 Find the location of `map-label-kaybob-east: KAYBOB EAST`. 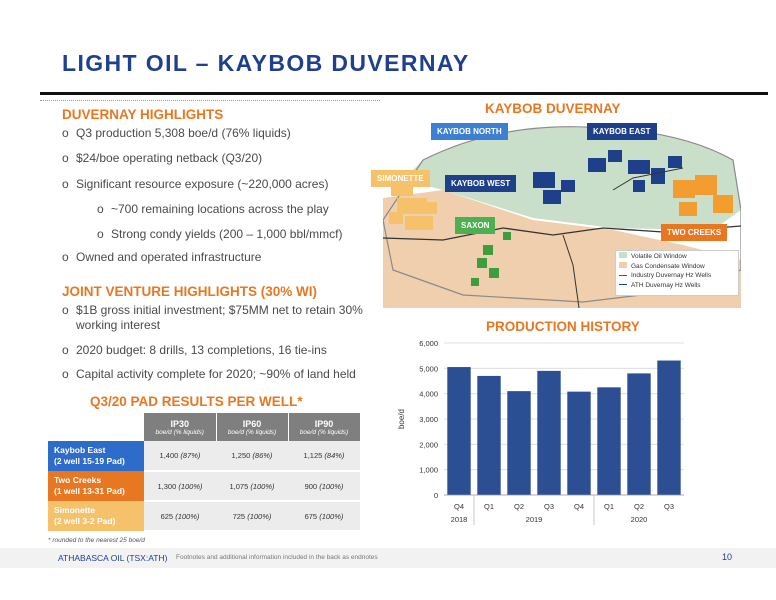

map-label-kaybob-east: KAYBOB EAST is located at coordinates (622, 131).